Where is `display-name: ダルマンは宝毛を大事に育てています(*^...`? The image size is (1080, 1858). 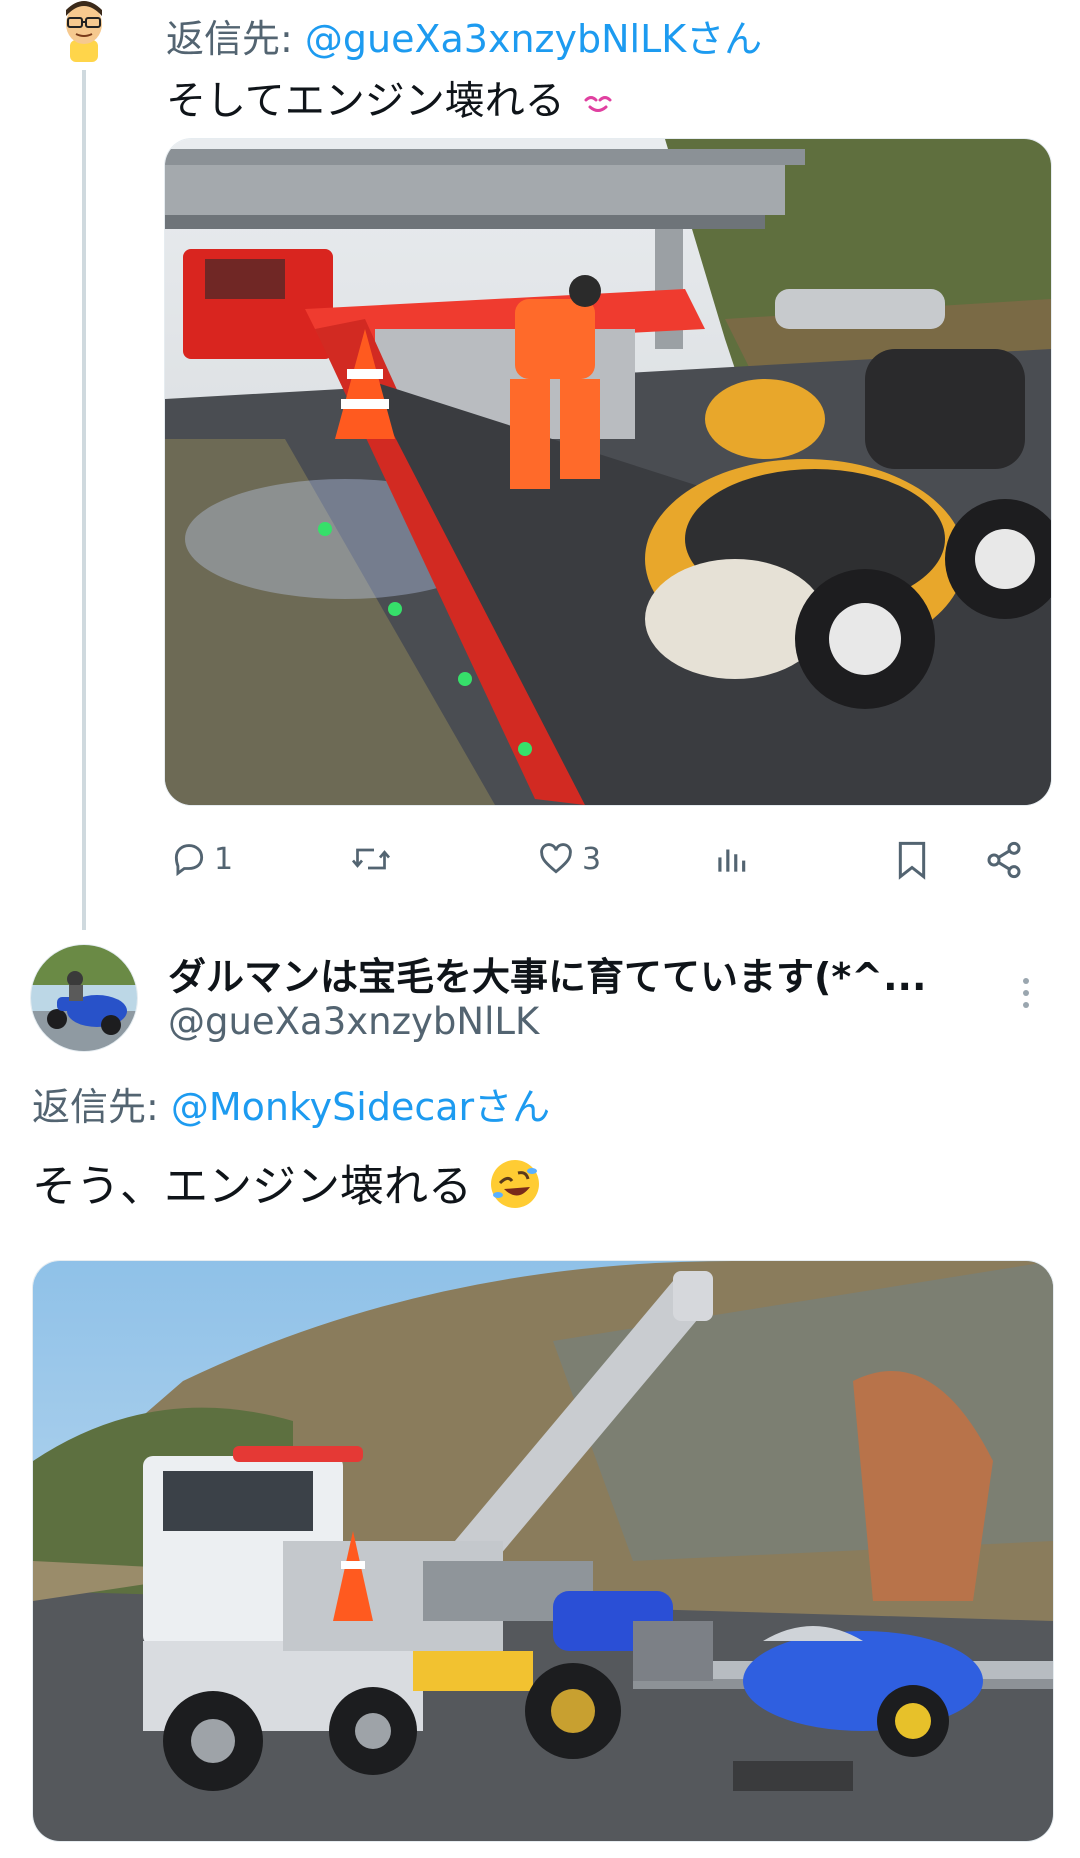
display-name: ダルマンは宝毛を大事に育てています(*^... is located at coordinates (547, 973).